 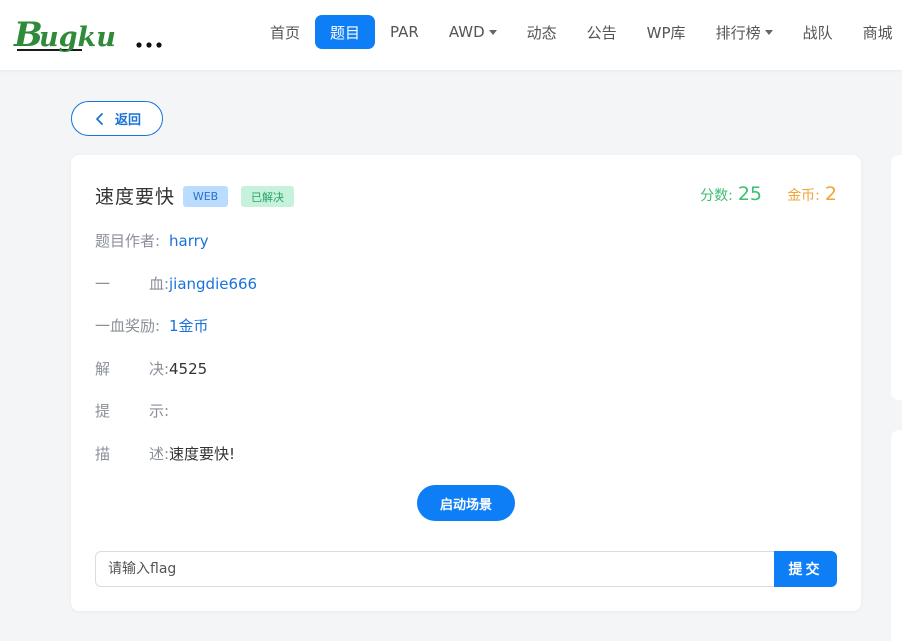 I want to click on back-button-label: 返回, so click(x=127, y=120).